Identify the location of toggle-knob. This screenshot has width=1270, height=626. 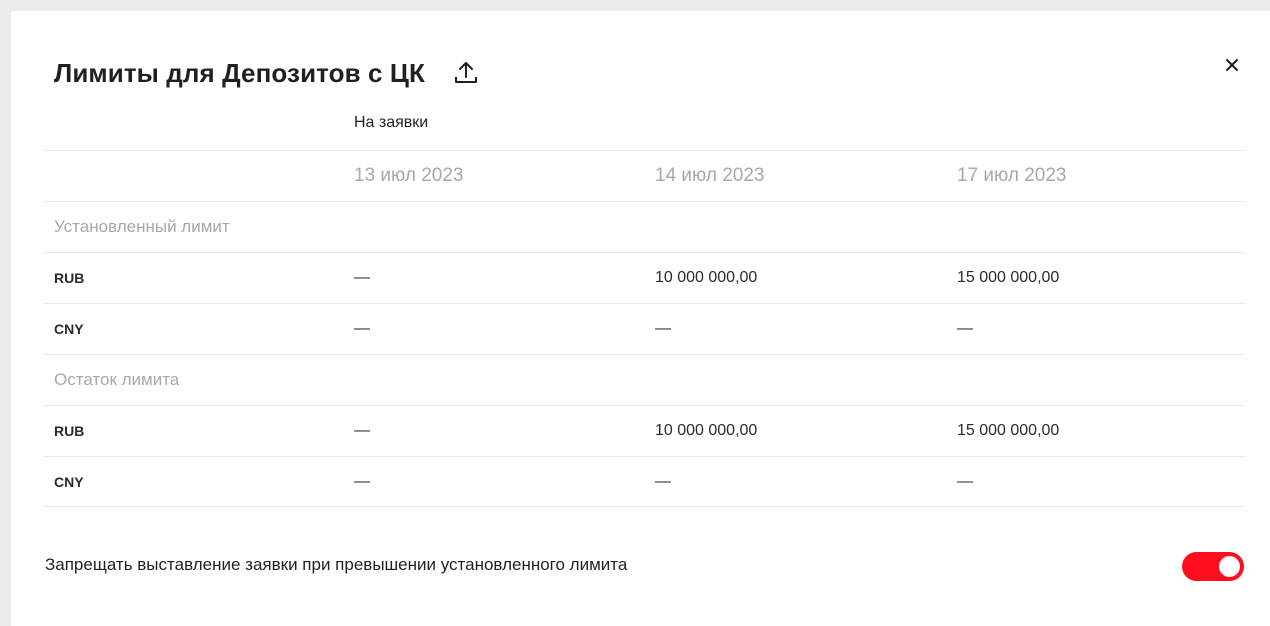
(1229, 566).